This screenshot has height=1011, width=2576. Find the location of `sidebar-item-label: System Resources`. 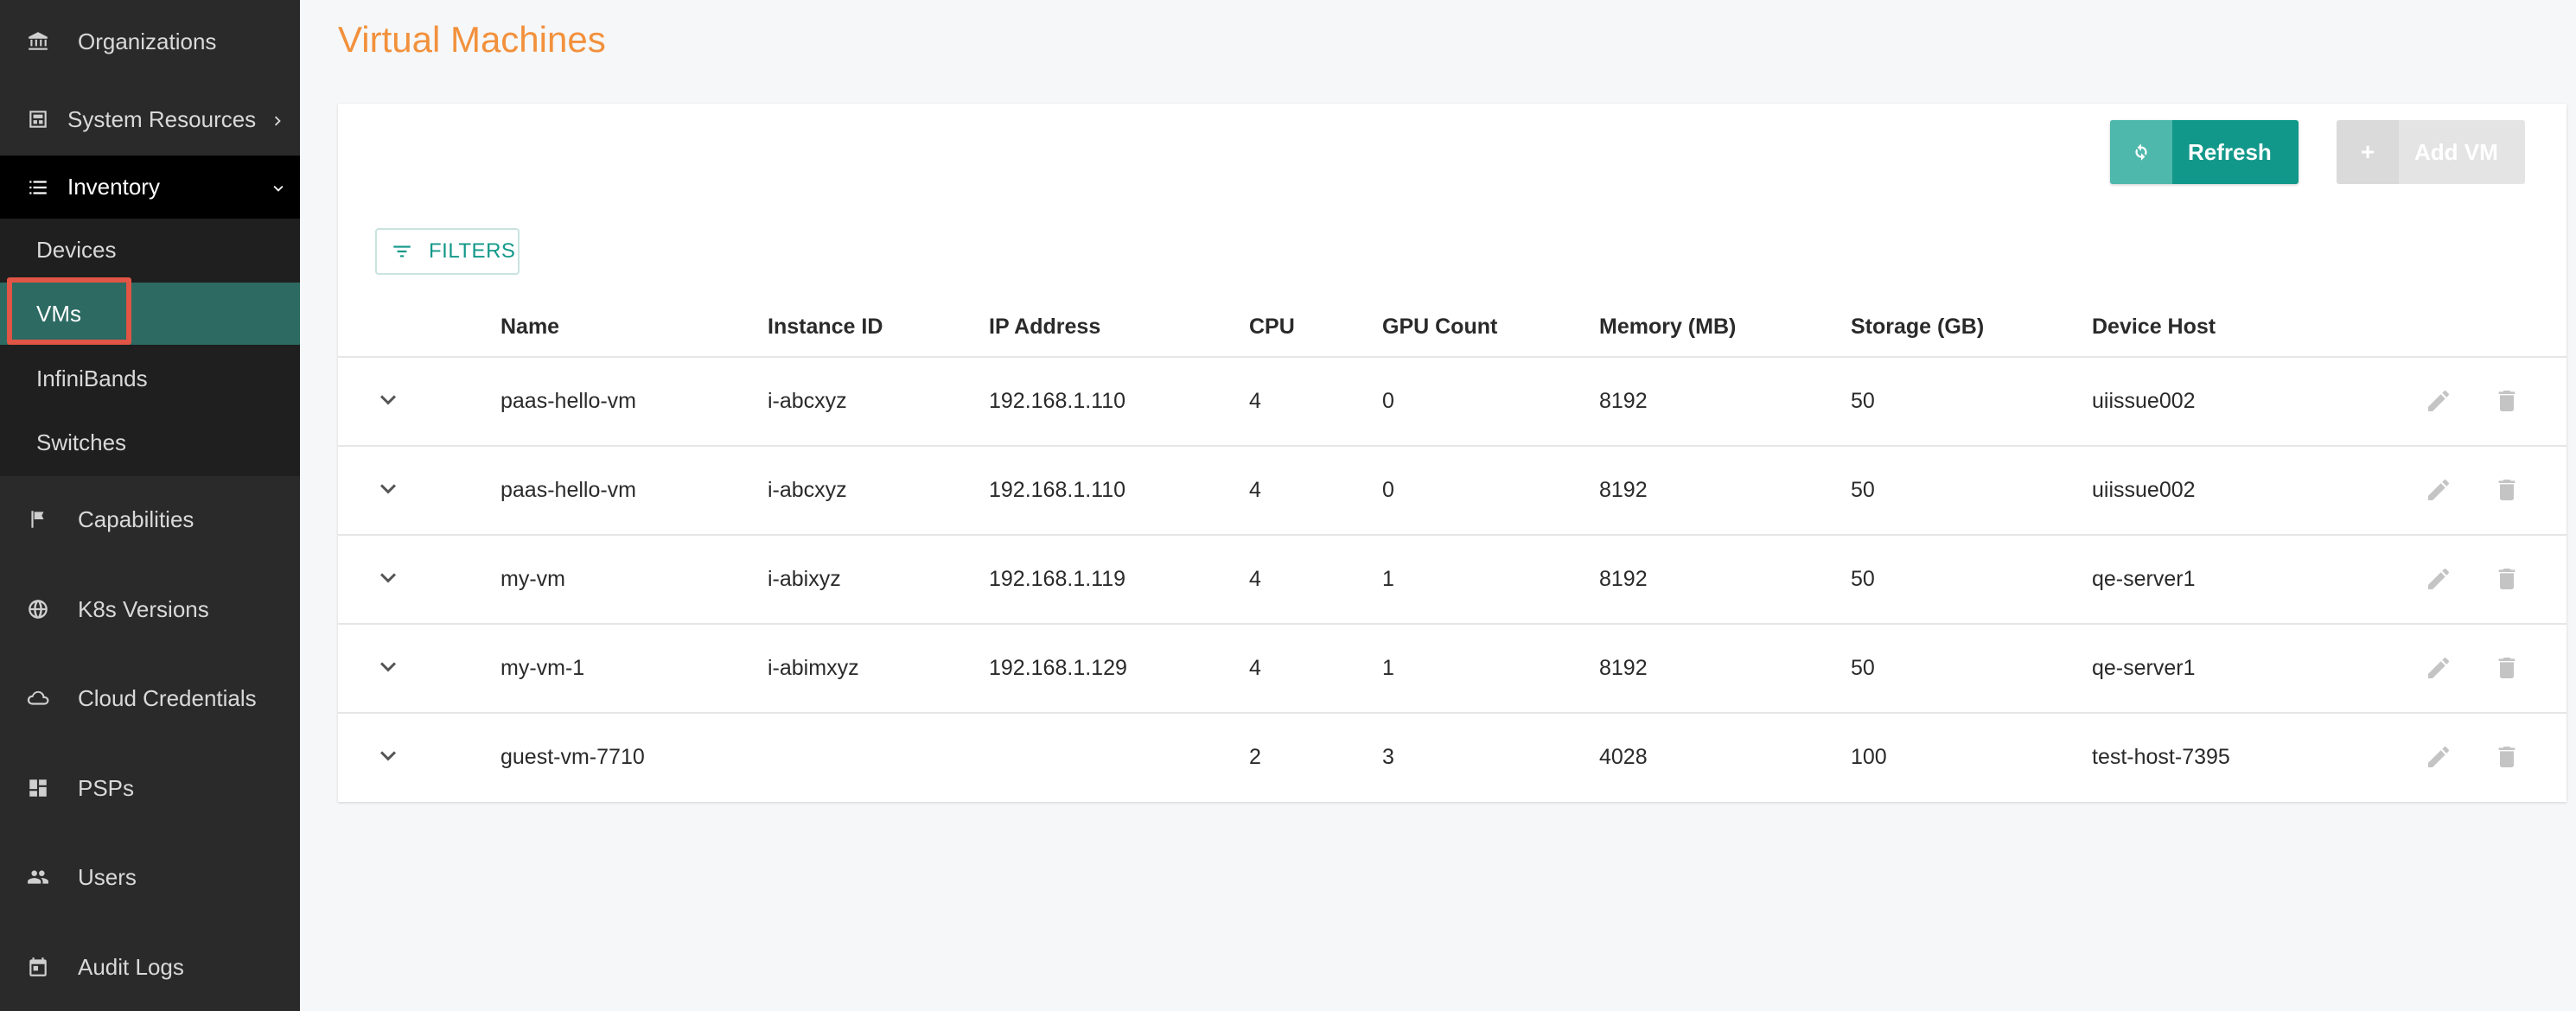

sidebar-item-label: System Resources is located at coordinates (162, 118).